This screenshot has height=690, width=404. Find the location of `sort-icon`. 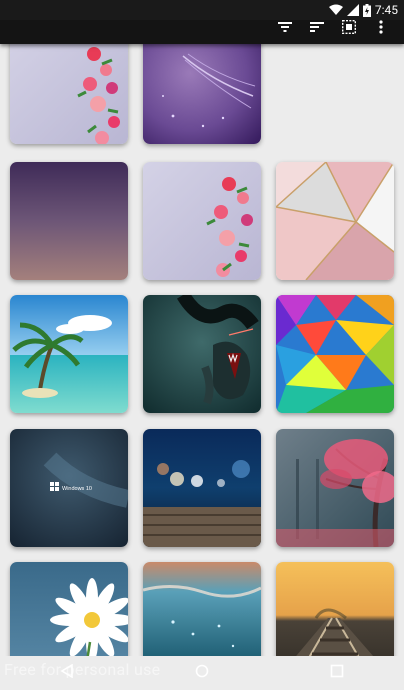

sort-icon is located at coordinates (317, 27).